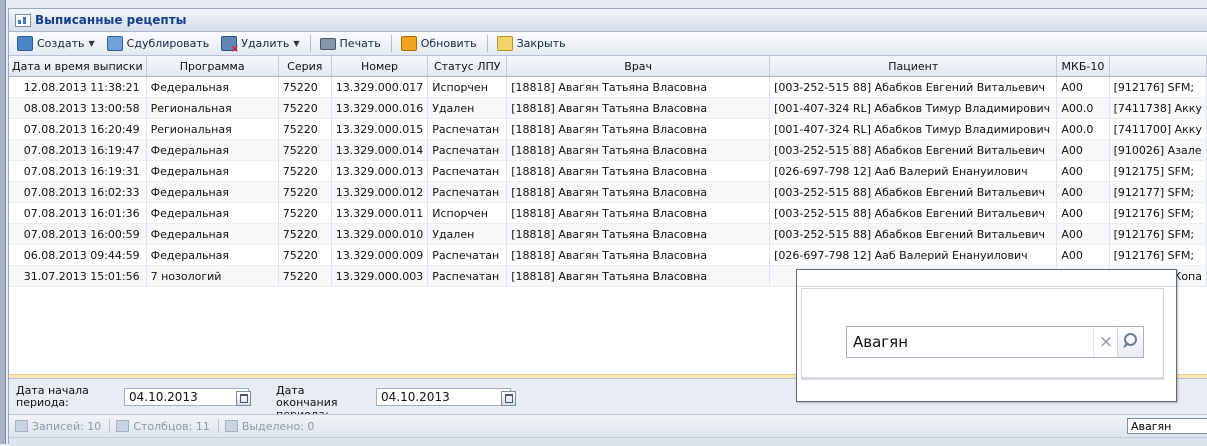 This screenshot has width=1207, height=446. I want to click on cell-date: 07.08.2013 16:02:33, so click(78, 192).